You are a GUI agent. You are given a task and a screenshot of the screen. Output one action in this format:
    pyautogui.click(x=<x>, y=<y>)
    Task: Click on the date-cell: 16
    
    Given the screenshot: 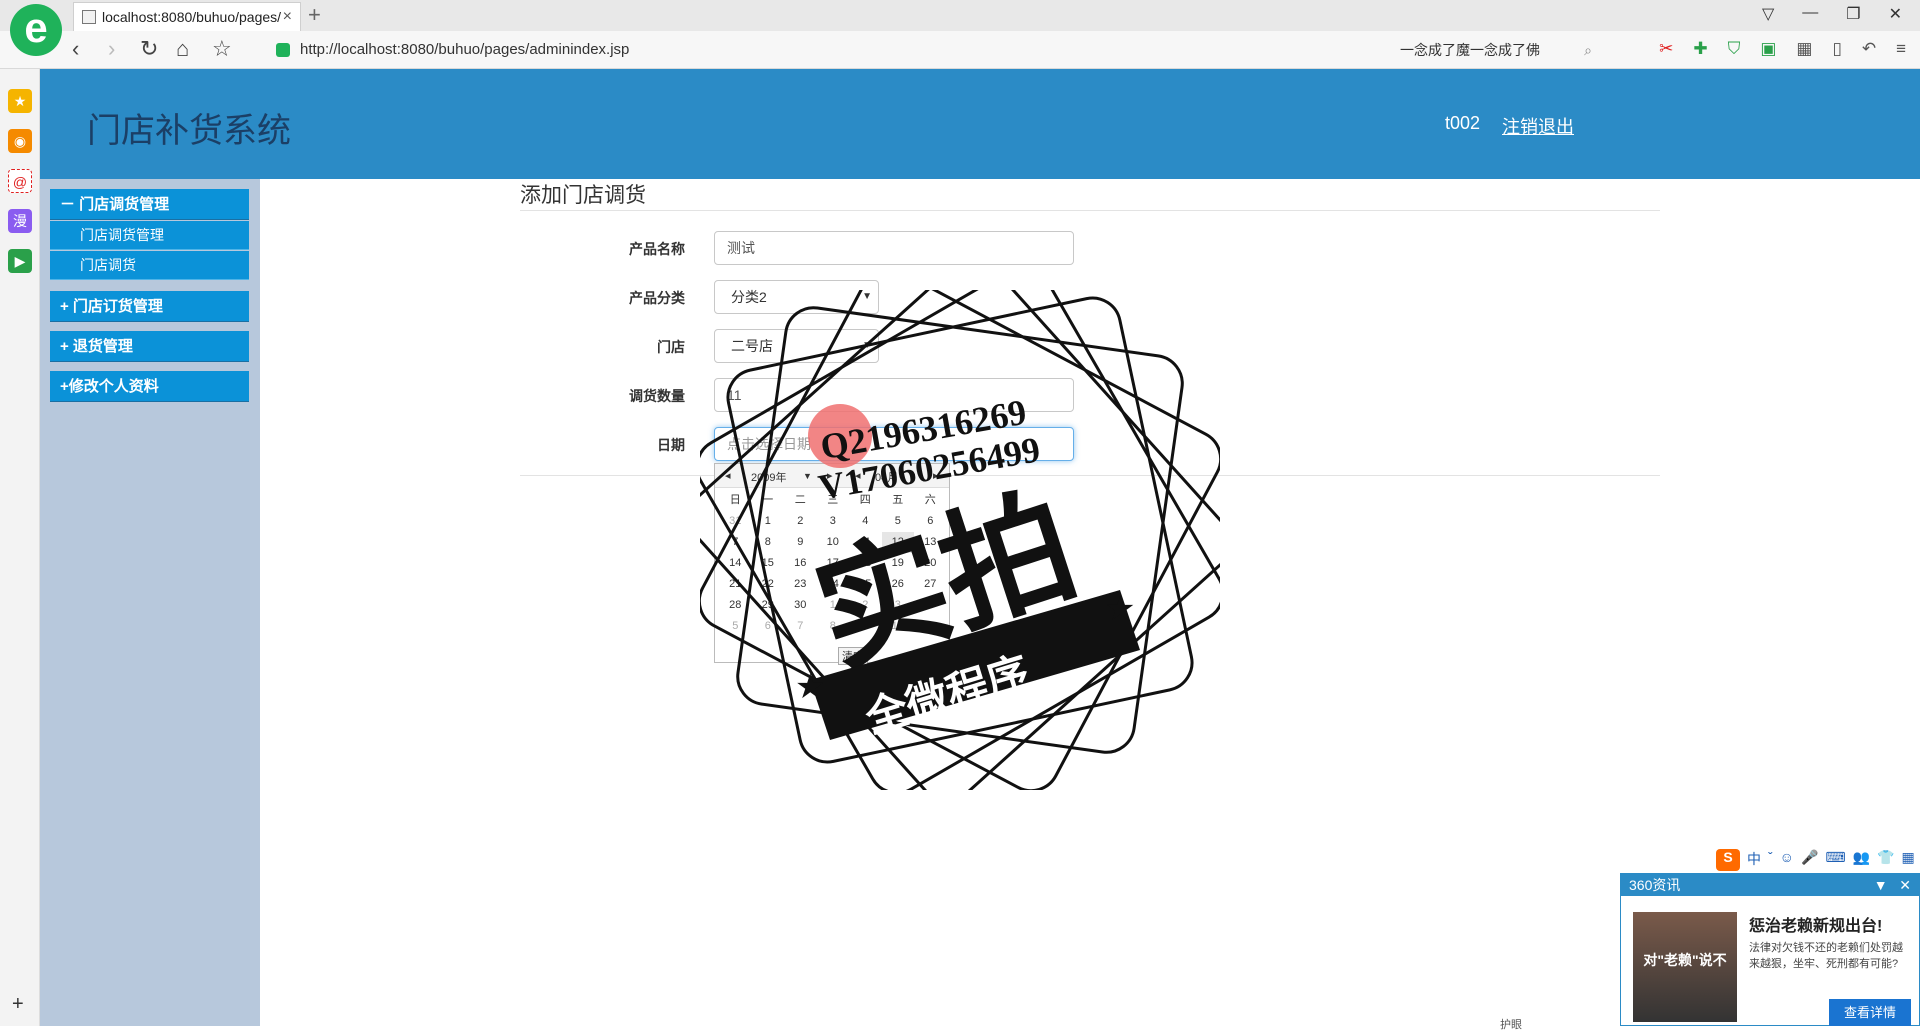 What is the action you would take?
    pyautogui.click(x=800, y=563)
    